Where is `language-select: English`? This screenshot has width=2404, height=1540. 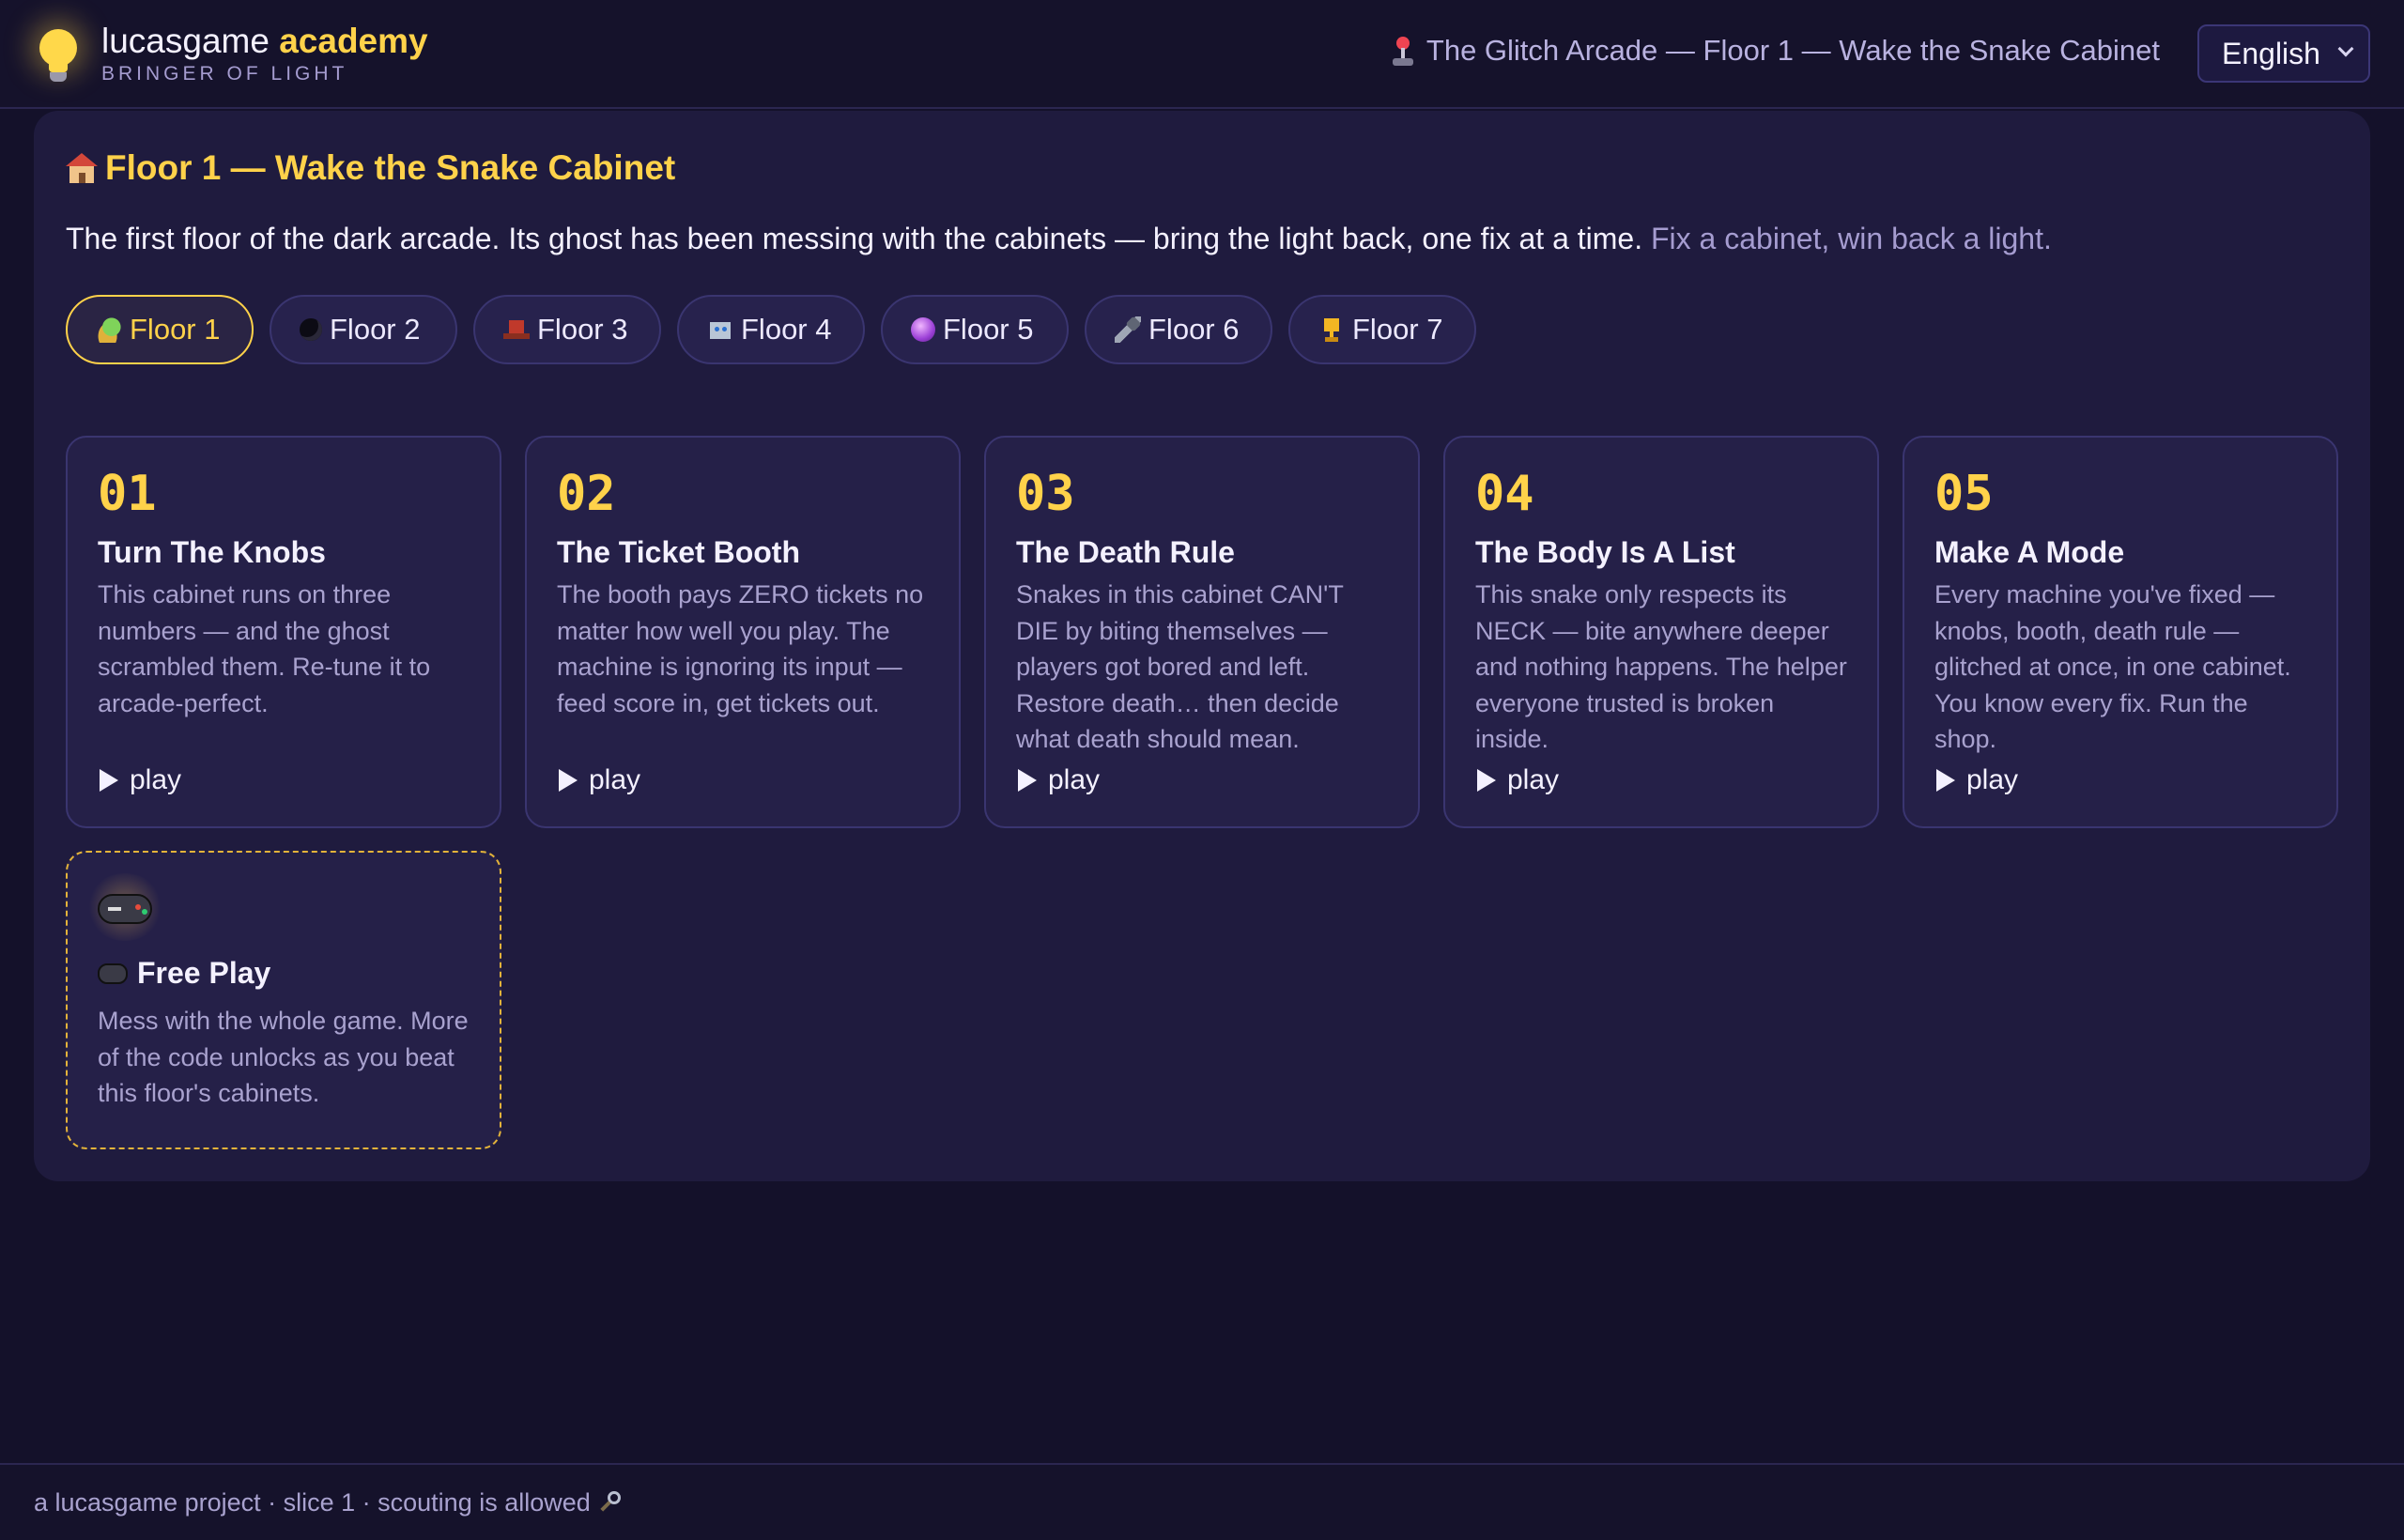
language-select: English is located at coordinates (2283, 53).